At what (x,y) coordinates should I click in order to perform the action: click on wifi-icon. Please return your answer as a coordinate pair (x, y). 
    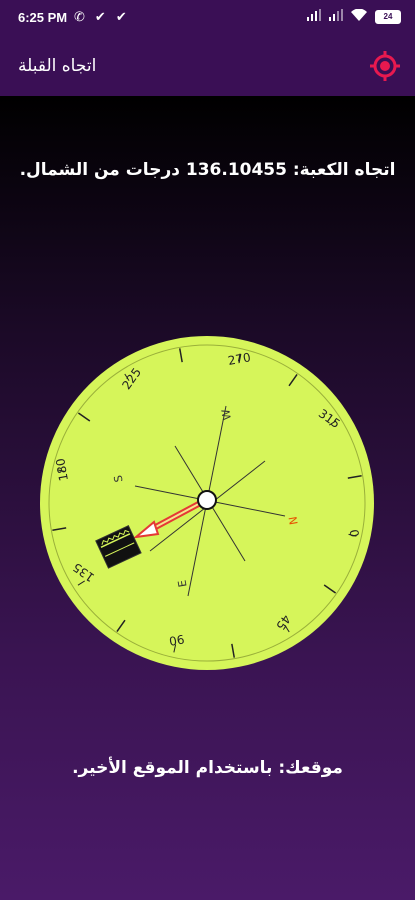
    Looking at the image, I should click on (359, 16).